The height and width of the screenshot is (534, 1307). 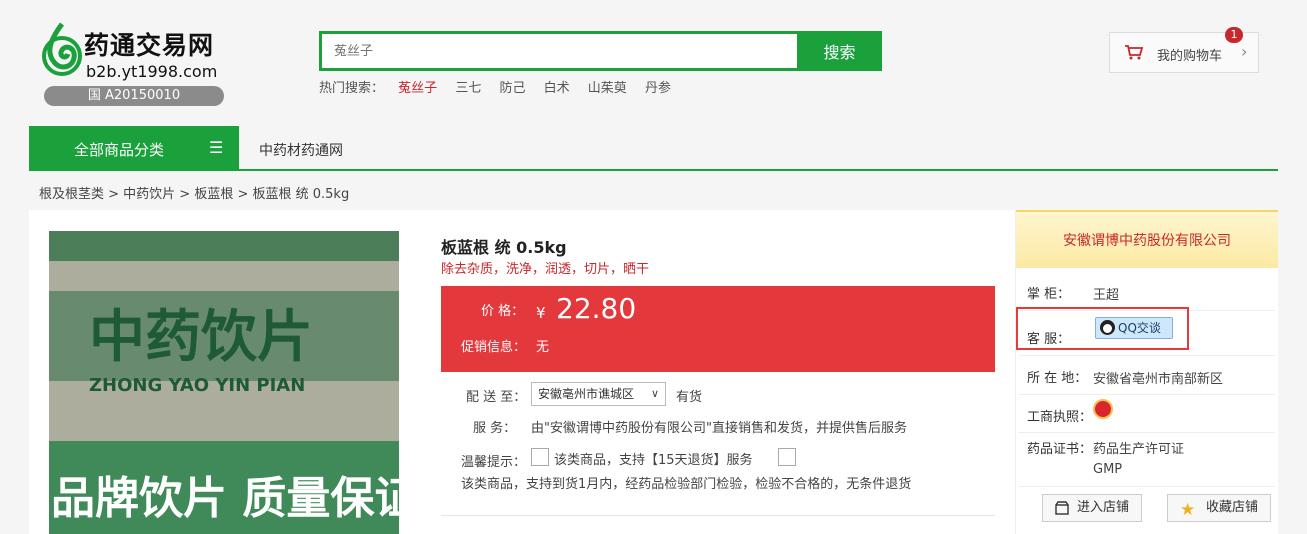 I want to click on section-divider, so click(x=718, y=515).